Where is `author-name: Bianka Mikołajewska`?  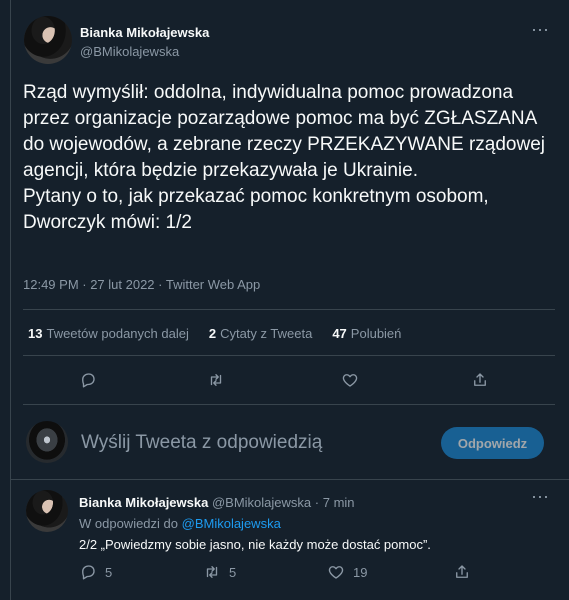
author-name: Bianka Mikołajewska is located at coordinates (144, 32).